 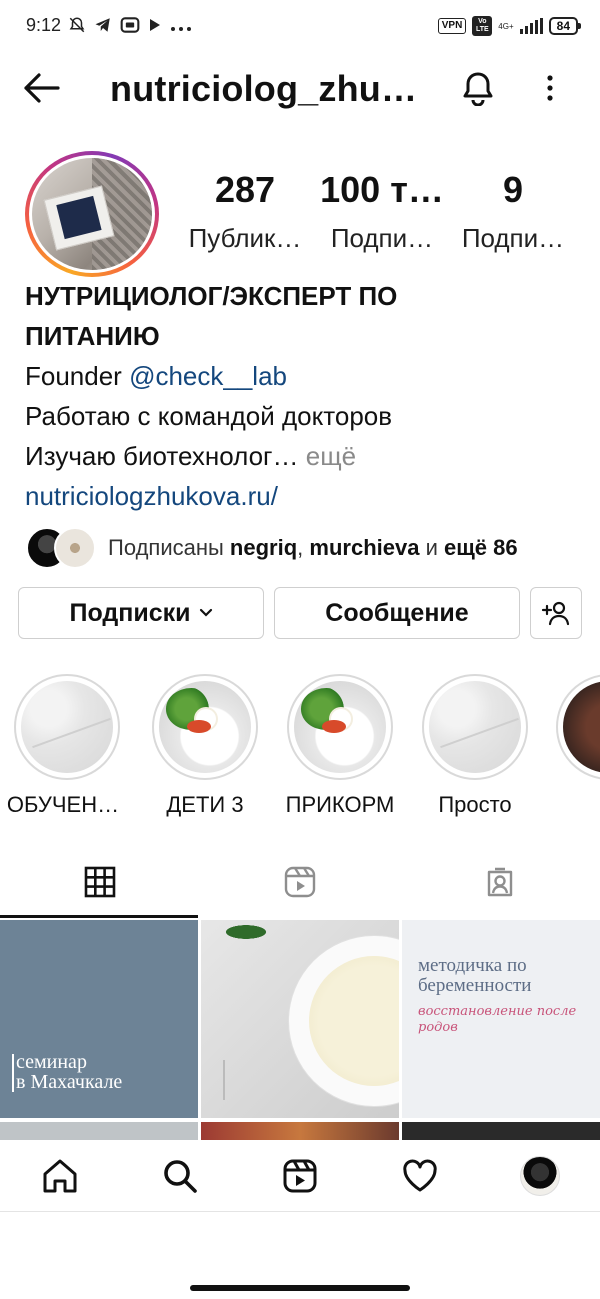 I want to click on more-notifications-icon, so click(x=181, y=28).